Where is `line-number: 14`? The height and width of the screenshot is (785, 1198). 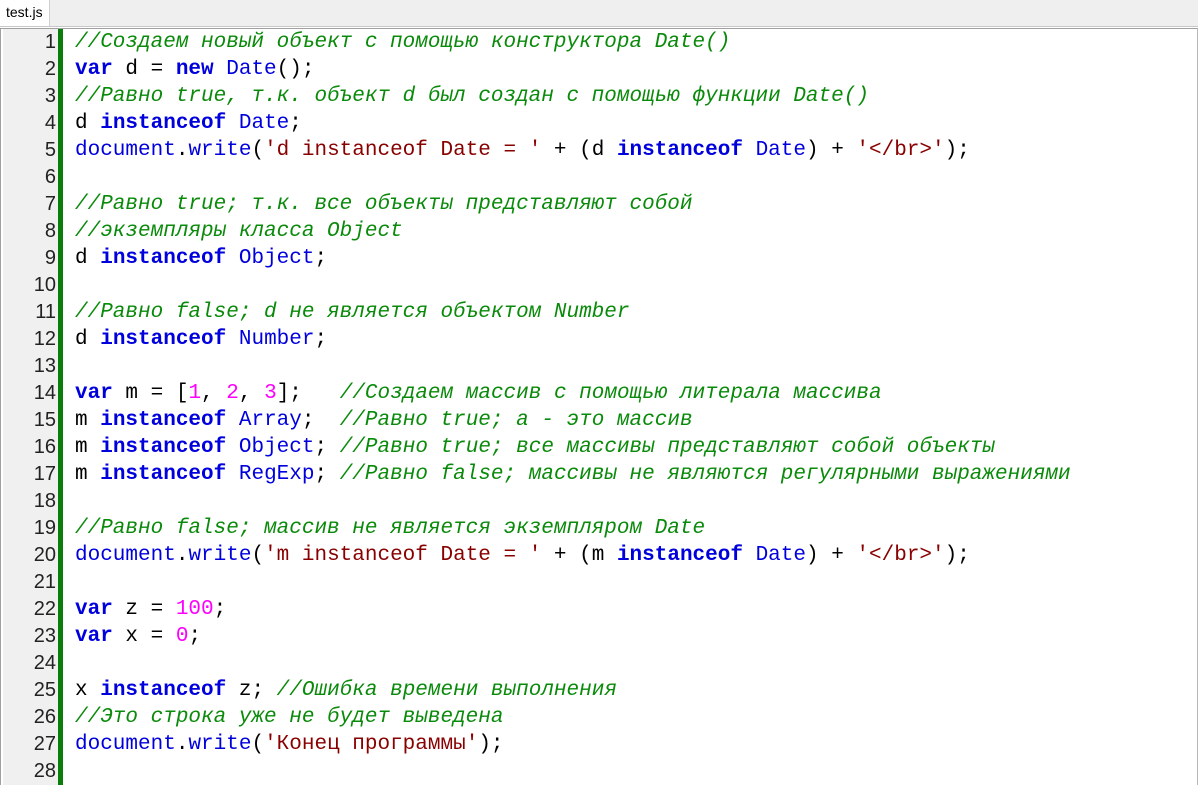 line-number: 14 is located at coordinates (44, 393).